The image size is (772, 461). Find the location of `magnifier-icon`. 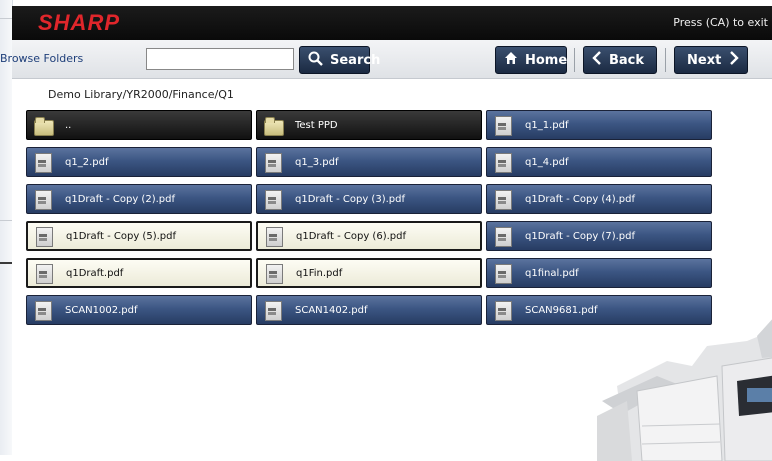

magnifier-icon is located at coordinates (315, 60).